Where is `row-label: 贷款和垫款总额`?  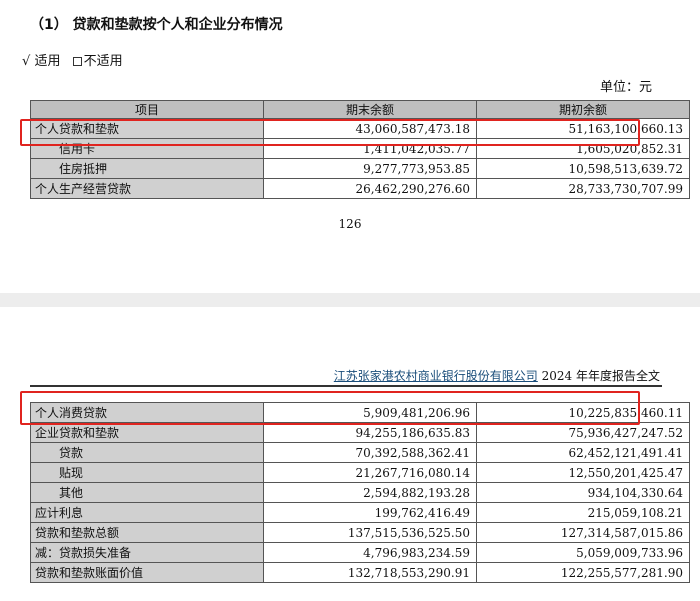
row-label: 贷款和垫款总额 is located at coordinates (147, 532).